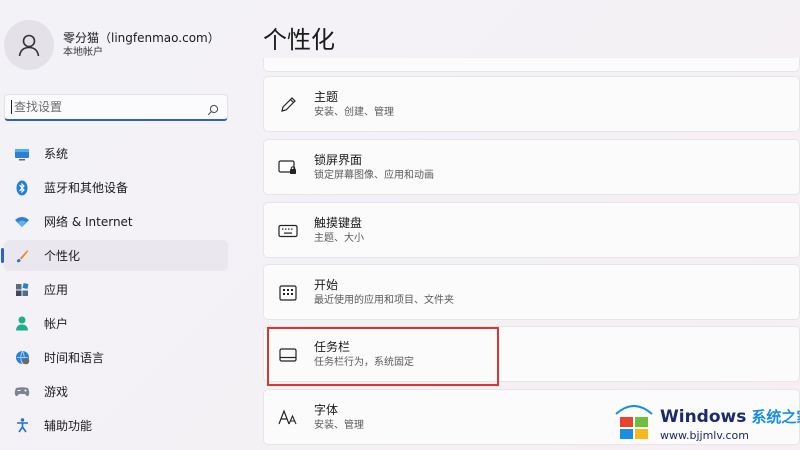 This screenshot has height=450, width=800. I want to click on card-themes: 主题 安装、创建、管理, so click(531, 104).